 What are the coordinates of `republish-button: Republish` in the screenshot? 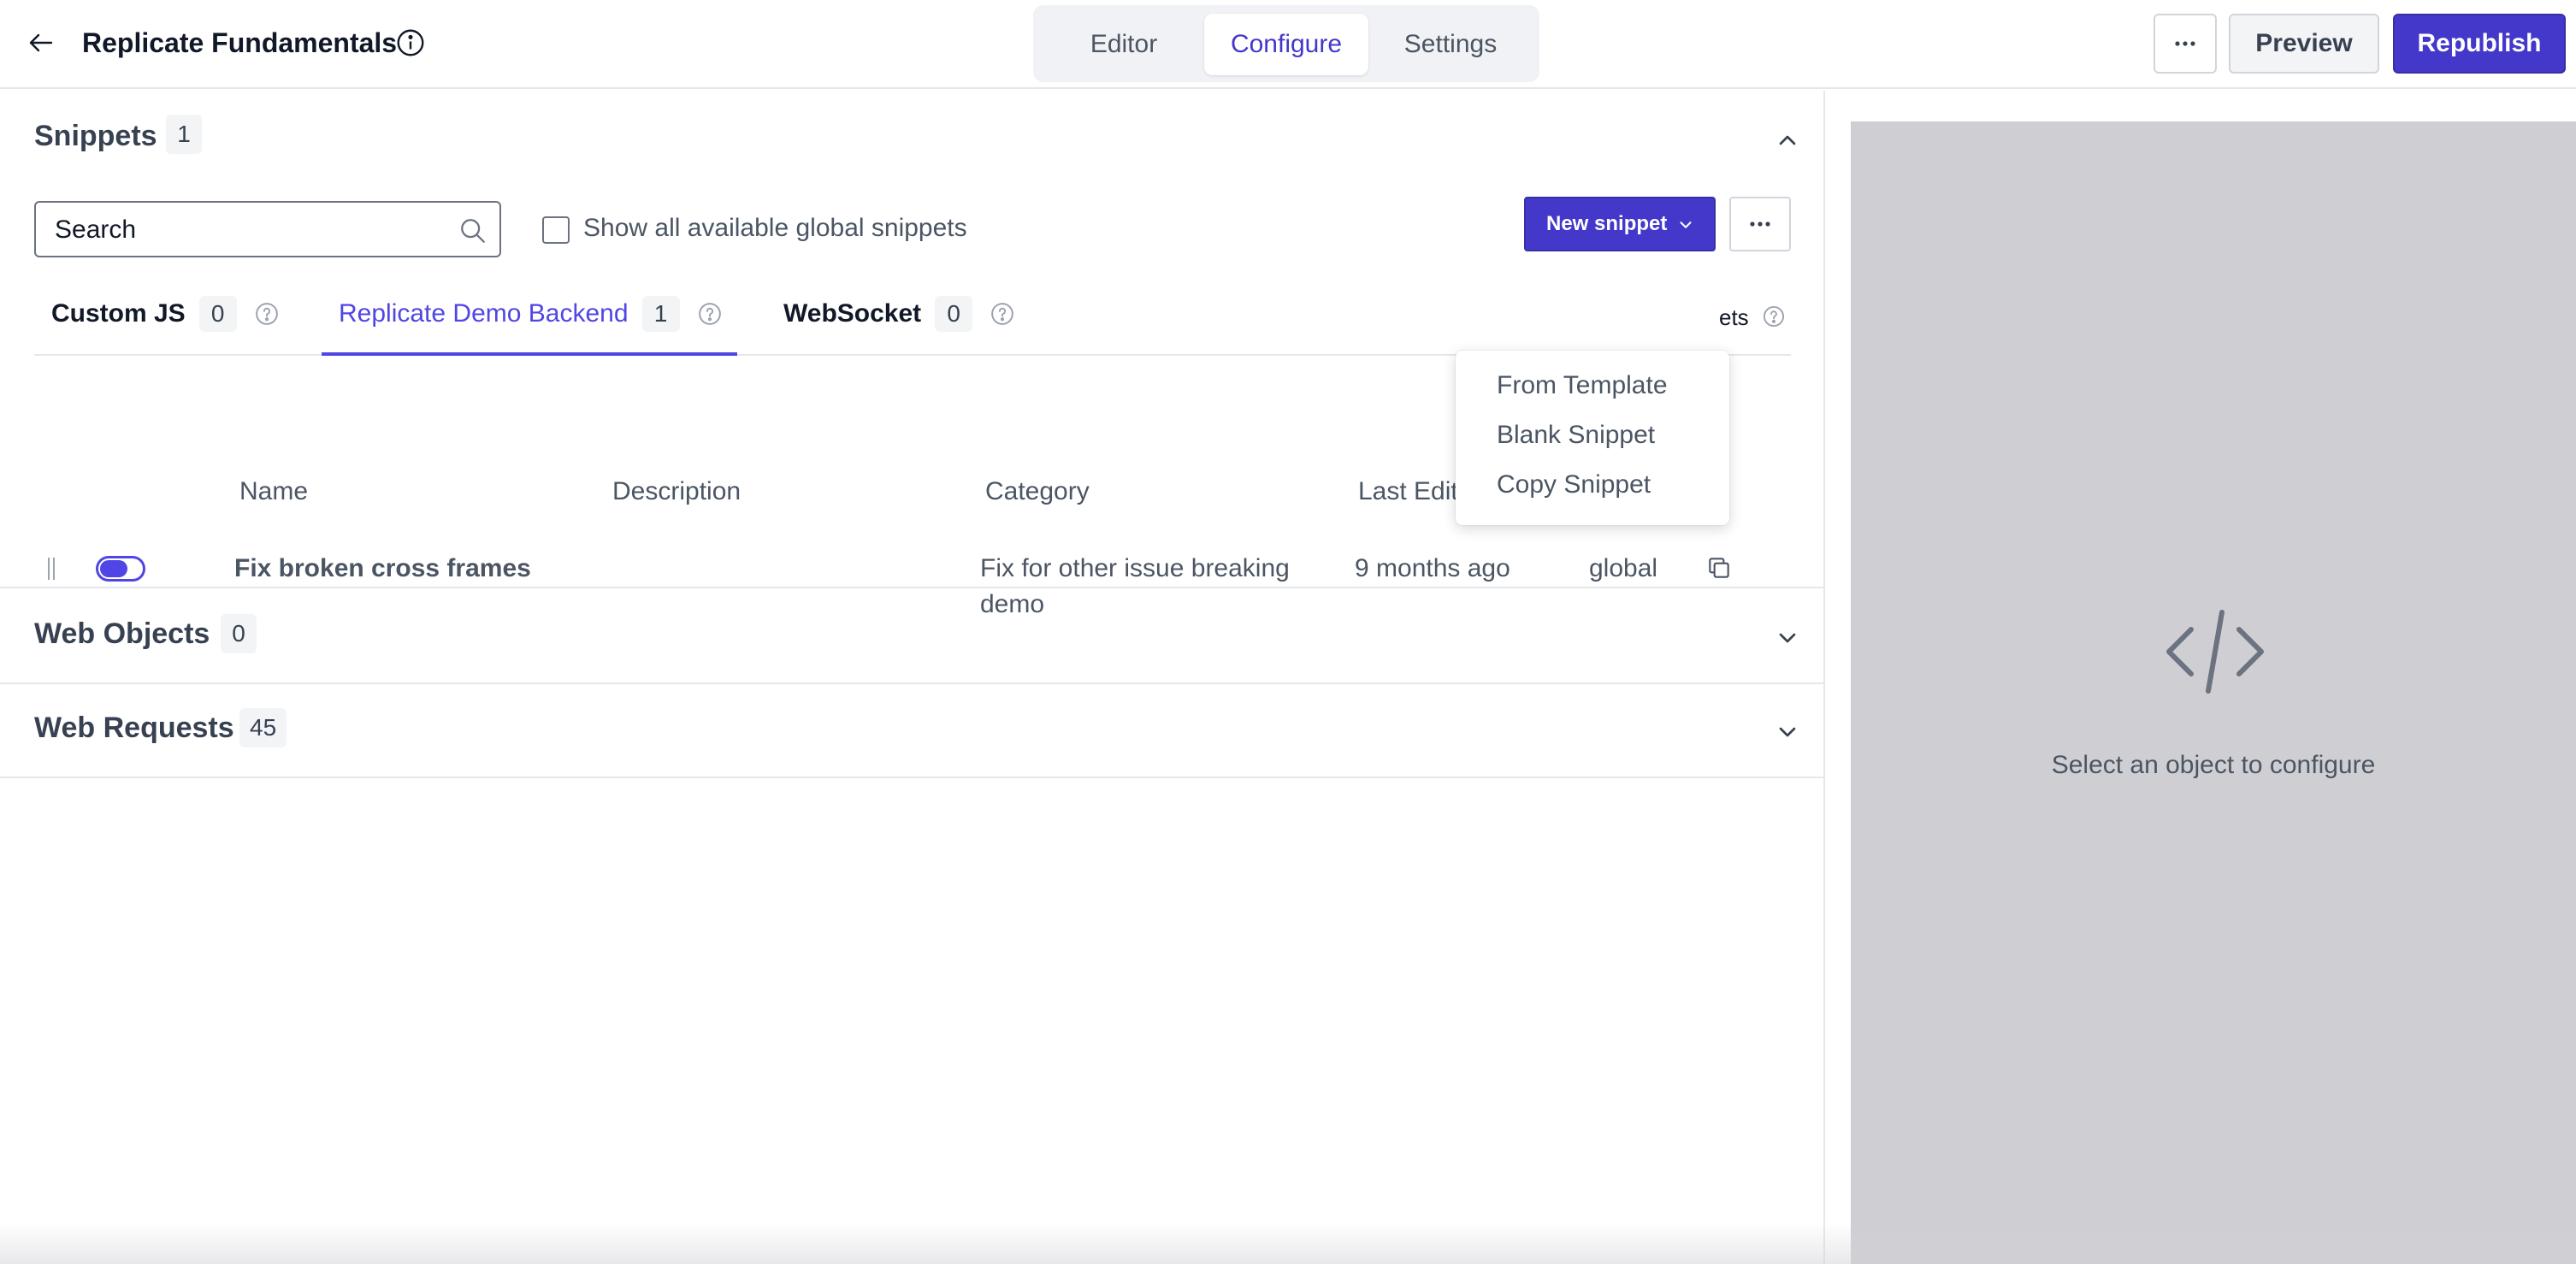 It's located at (2479, 44).